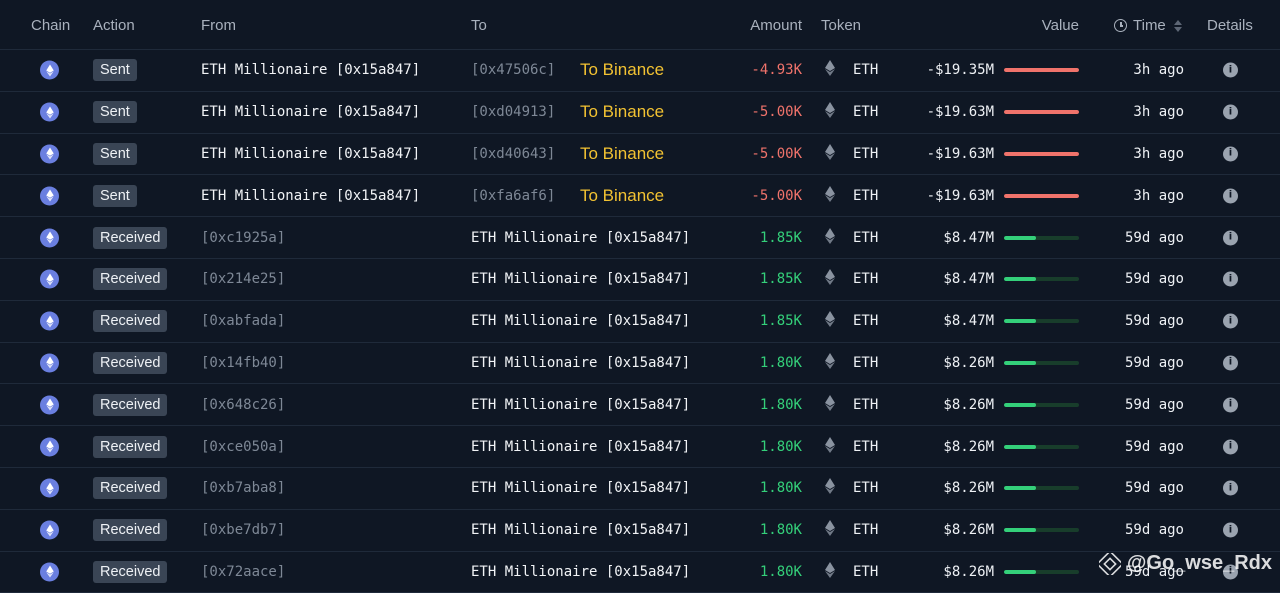 This screenshot has height=593, width=1280. What do you see at coordinates (1154, 279) in the screenshot?
I see `time-ago: 59d ago` at bounding box center [1154, 279].